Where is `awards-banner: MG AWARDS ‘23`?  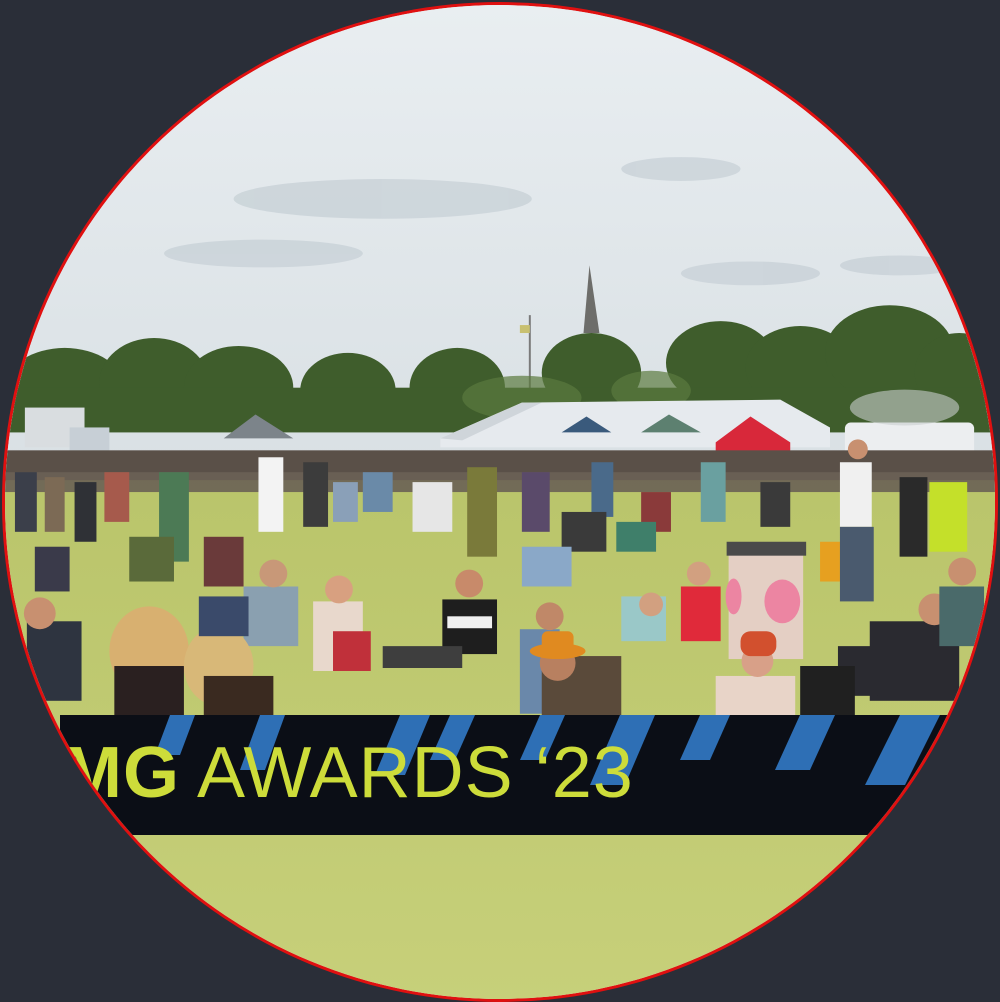 awards-banner: MG AWARDS ‘23 is located at coordinates (505, 775).